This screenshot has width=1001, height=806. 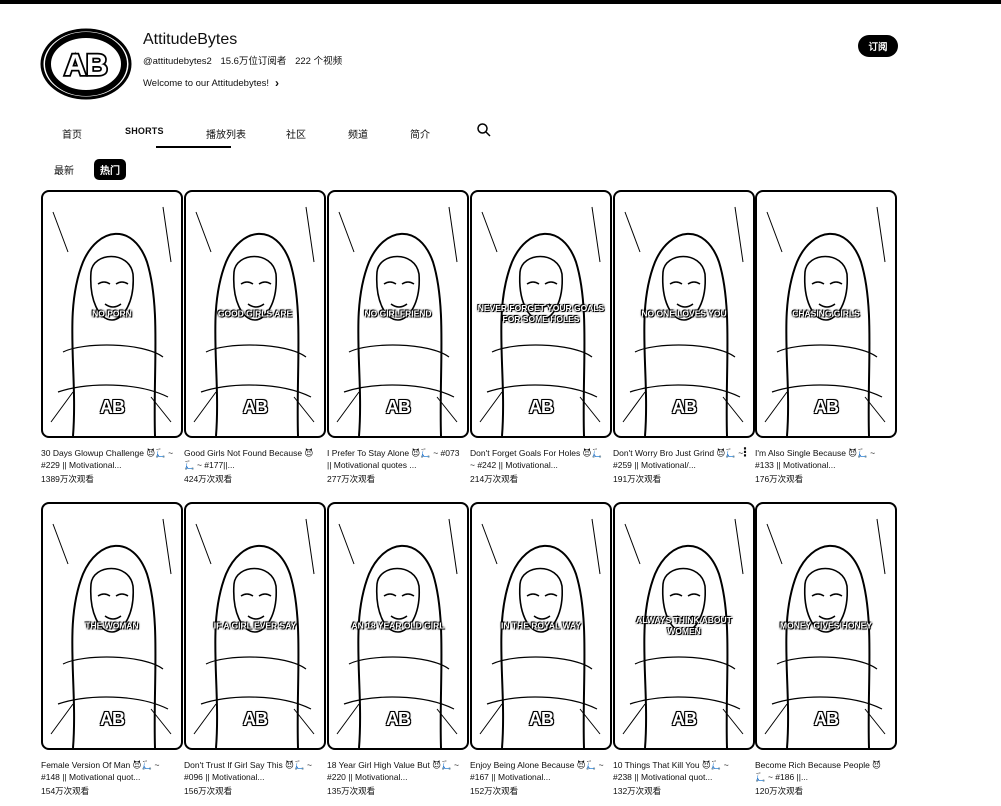 What do you see at coordinates (779, 791) in the screenshot?
I see `short-views: 120万次观看` at bounding box center [779, 791].